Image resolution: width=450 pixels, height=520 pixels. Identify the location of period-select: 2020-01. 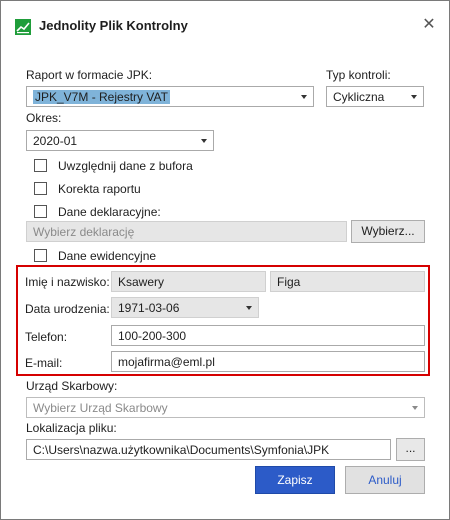
(120, 140).